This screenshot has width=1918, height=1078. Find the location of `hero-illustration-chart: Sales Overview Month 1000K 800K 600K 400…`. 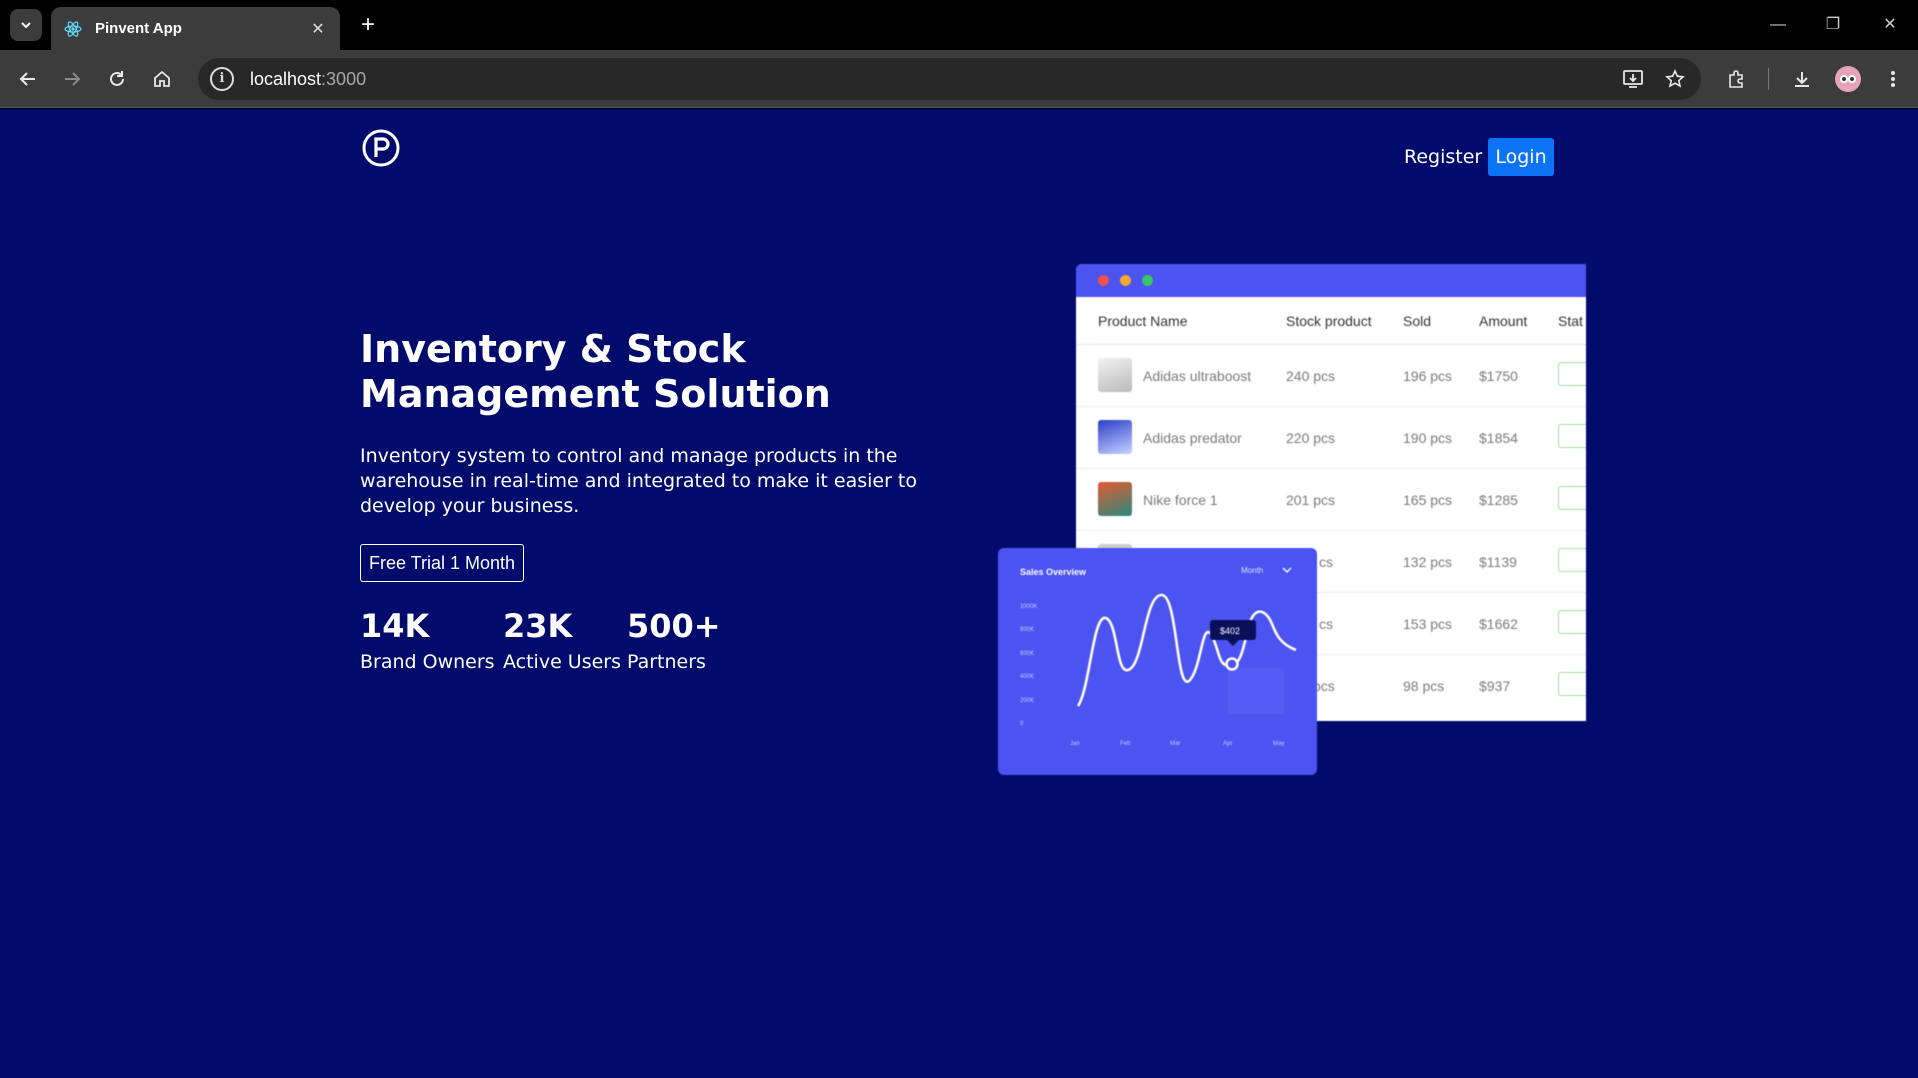

hero-illustration-chart: Sales Overview Month 1000K 800K 600K 400… is located at coordinates (1157, 661).